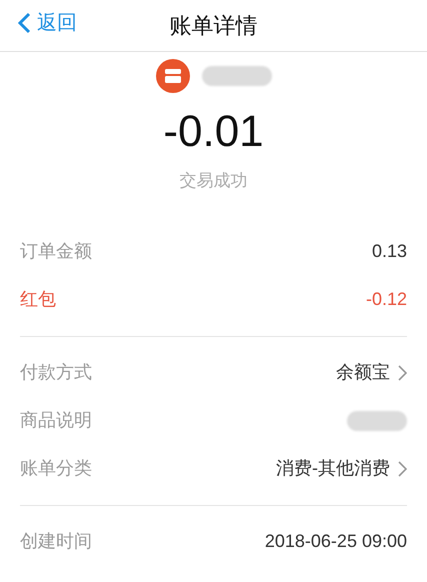 The image size is (427, 582). Describe the element at coordinates (56, 541) in the screenshot. I see `row-label: 创建时间` at that location.